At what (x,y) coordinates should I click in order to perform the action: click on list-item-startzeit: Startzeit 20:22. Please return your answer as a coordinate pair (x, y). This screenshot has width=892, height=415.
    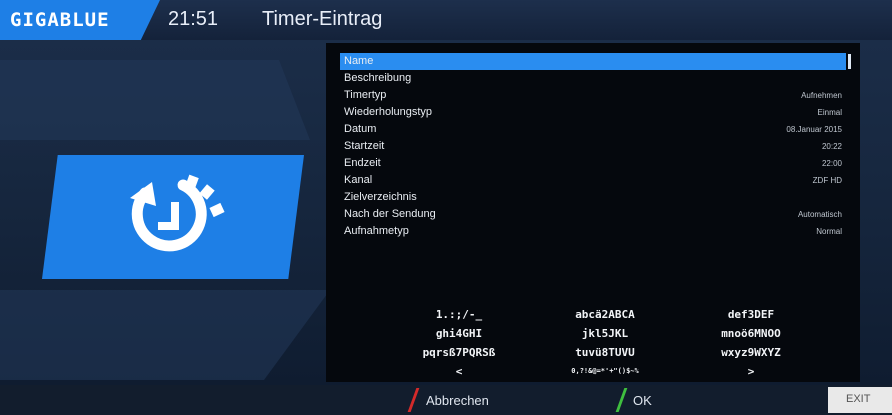
    Looking at the image, I should click on (593, 146).